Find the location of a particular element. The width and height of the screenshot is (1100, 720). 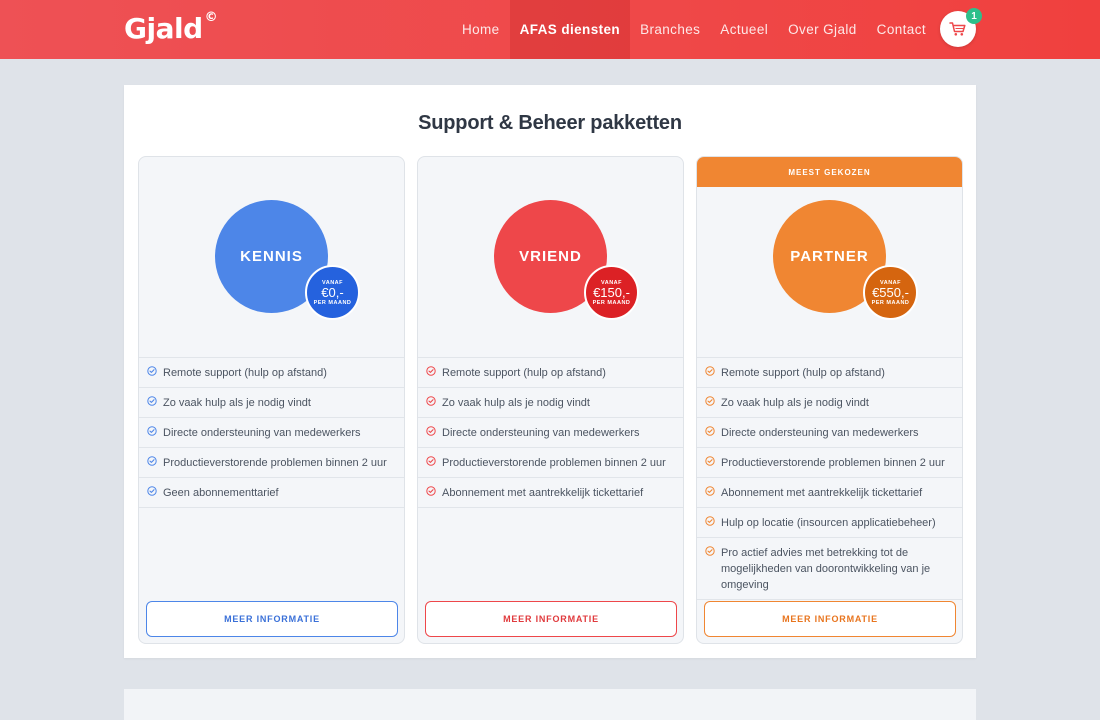

plan-visual: KENNIS VANAF €0,- PER MAAND is located at coordinates (271, 257).